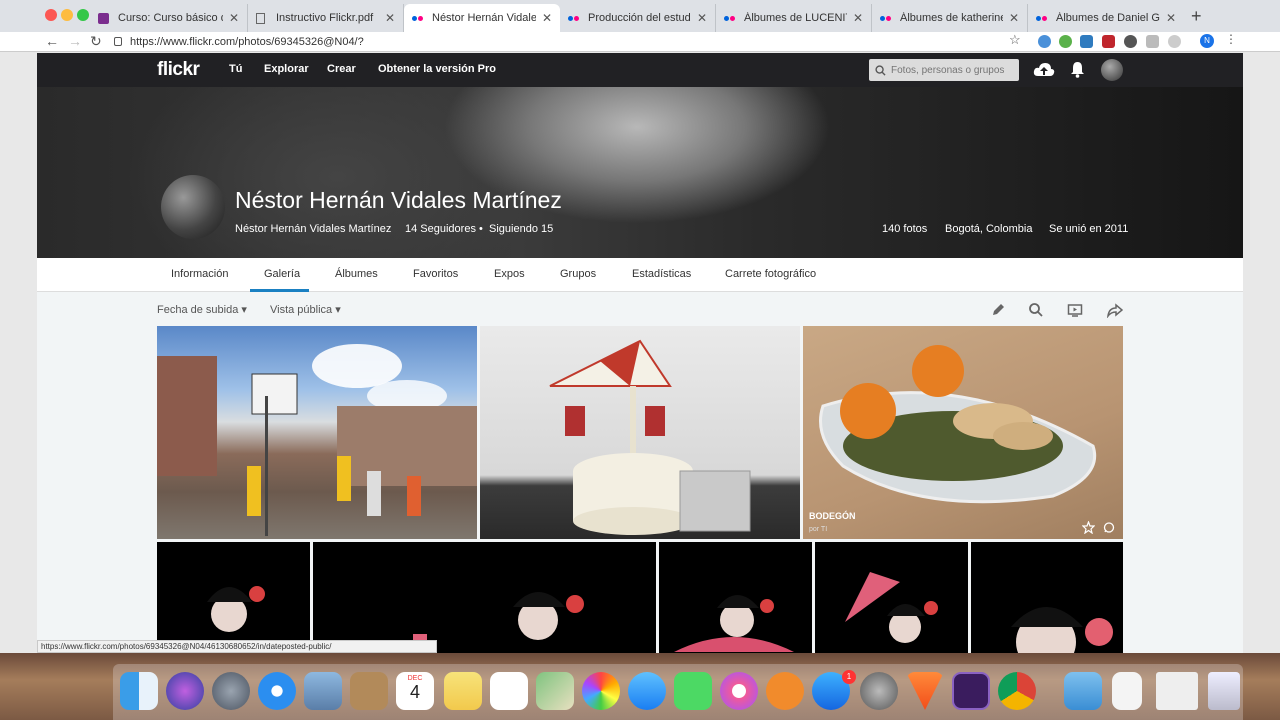 Image resolution: width=1280 pixels, height=720 pixels. I want to click on applications-folder-icon, so click(1083, 691).